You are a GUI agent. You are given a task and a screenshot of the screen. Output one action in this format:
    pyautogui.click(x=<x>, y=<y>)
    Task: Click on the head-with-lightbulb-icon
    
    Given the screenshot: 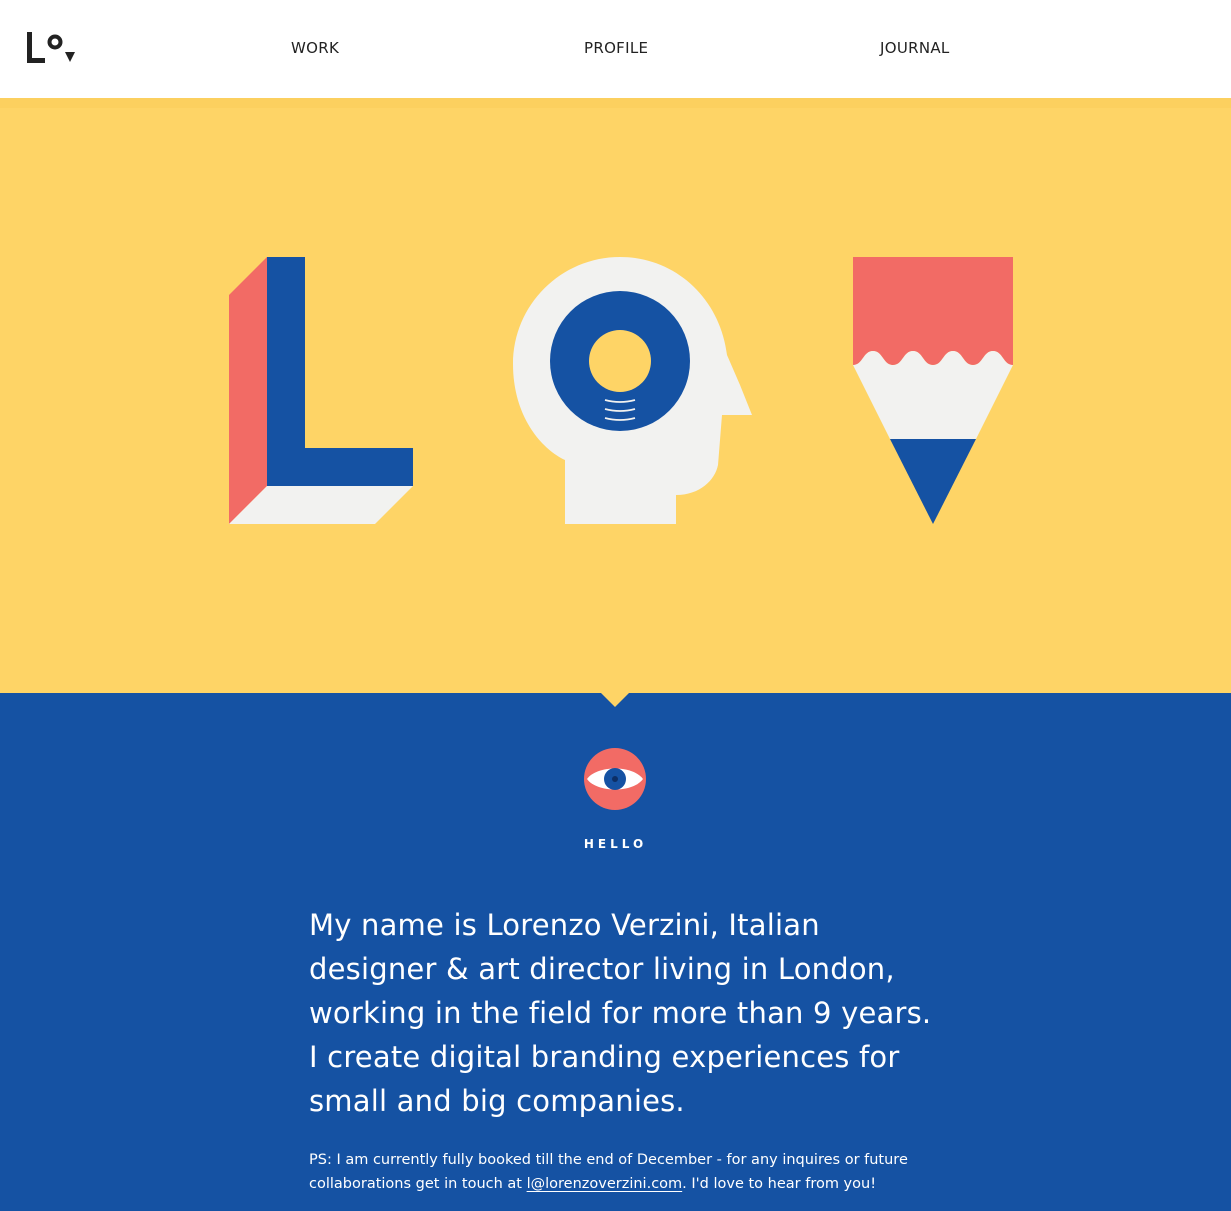 What is the action you would take?
    pyautogui.click(x=632, y=390)
    